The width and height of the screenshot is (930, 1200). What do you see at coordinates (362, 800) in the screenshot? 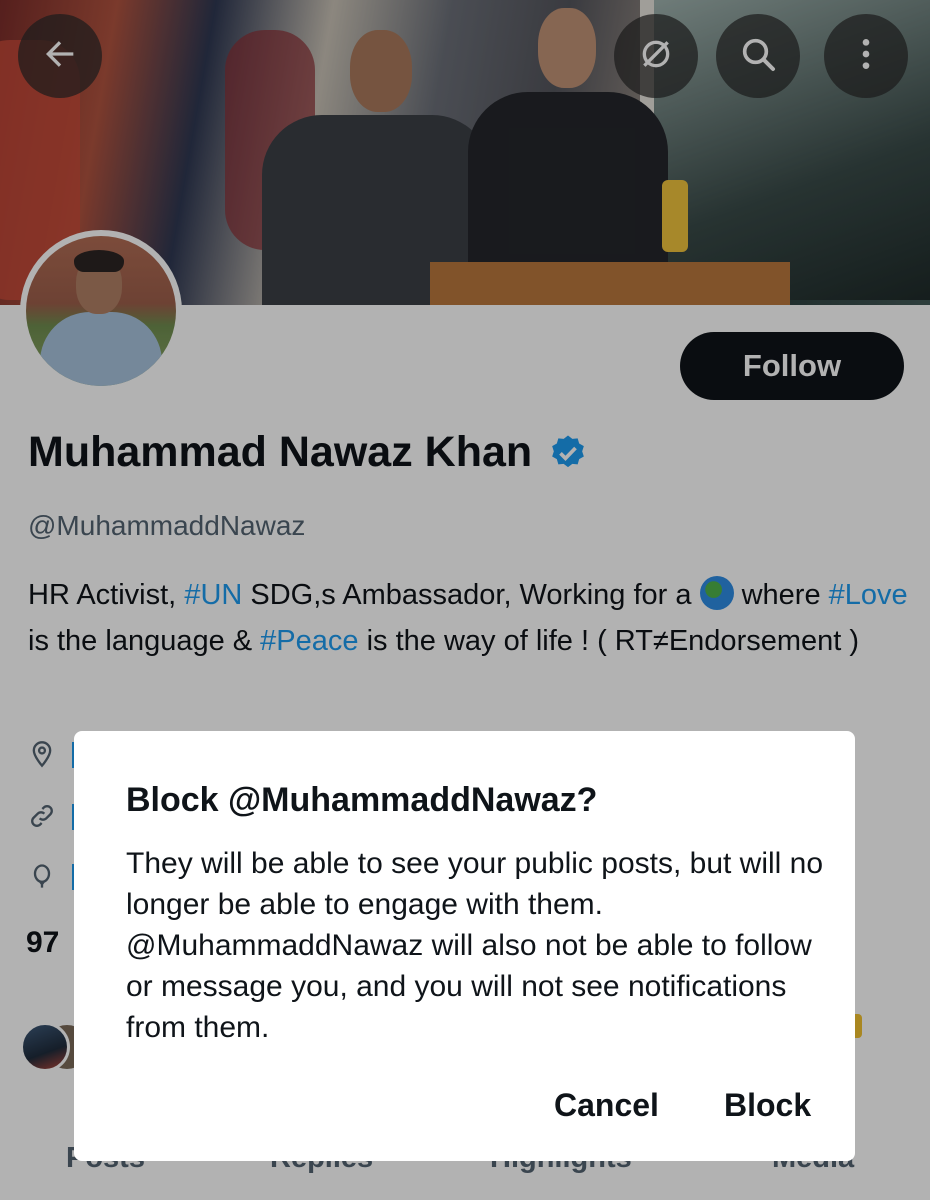
I see `dialog-title: Block @MuhammaddNawaz?` at bounding box center [362, 800].